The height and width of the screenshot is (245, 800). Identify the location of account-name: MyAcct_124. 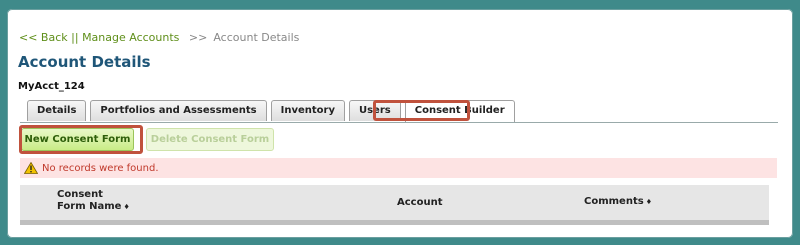
(51, 86).